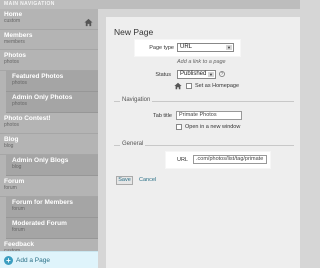  I want to click on sidebar-item-label: Admin Only Photos, so click(42, 97).